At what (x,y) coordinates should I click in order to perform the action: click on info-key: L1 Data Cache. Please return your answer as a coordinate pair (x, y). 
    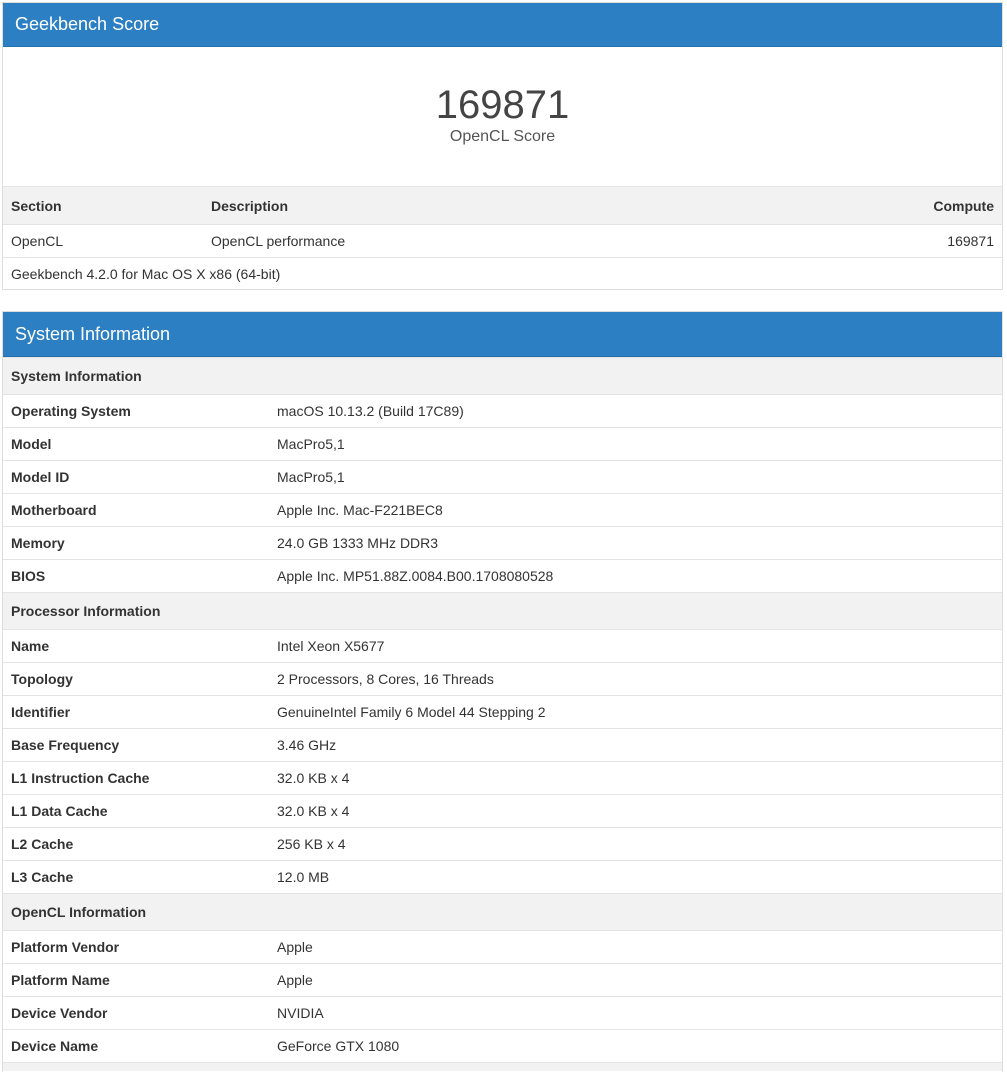
    Looking at the image, I should click on (136, 811).